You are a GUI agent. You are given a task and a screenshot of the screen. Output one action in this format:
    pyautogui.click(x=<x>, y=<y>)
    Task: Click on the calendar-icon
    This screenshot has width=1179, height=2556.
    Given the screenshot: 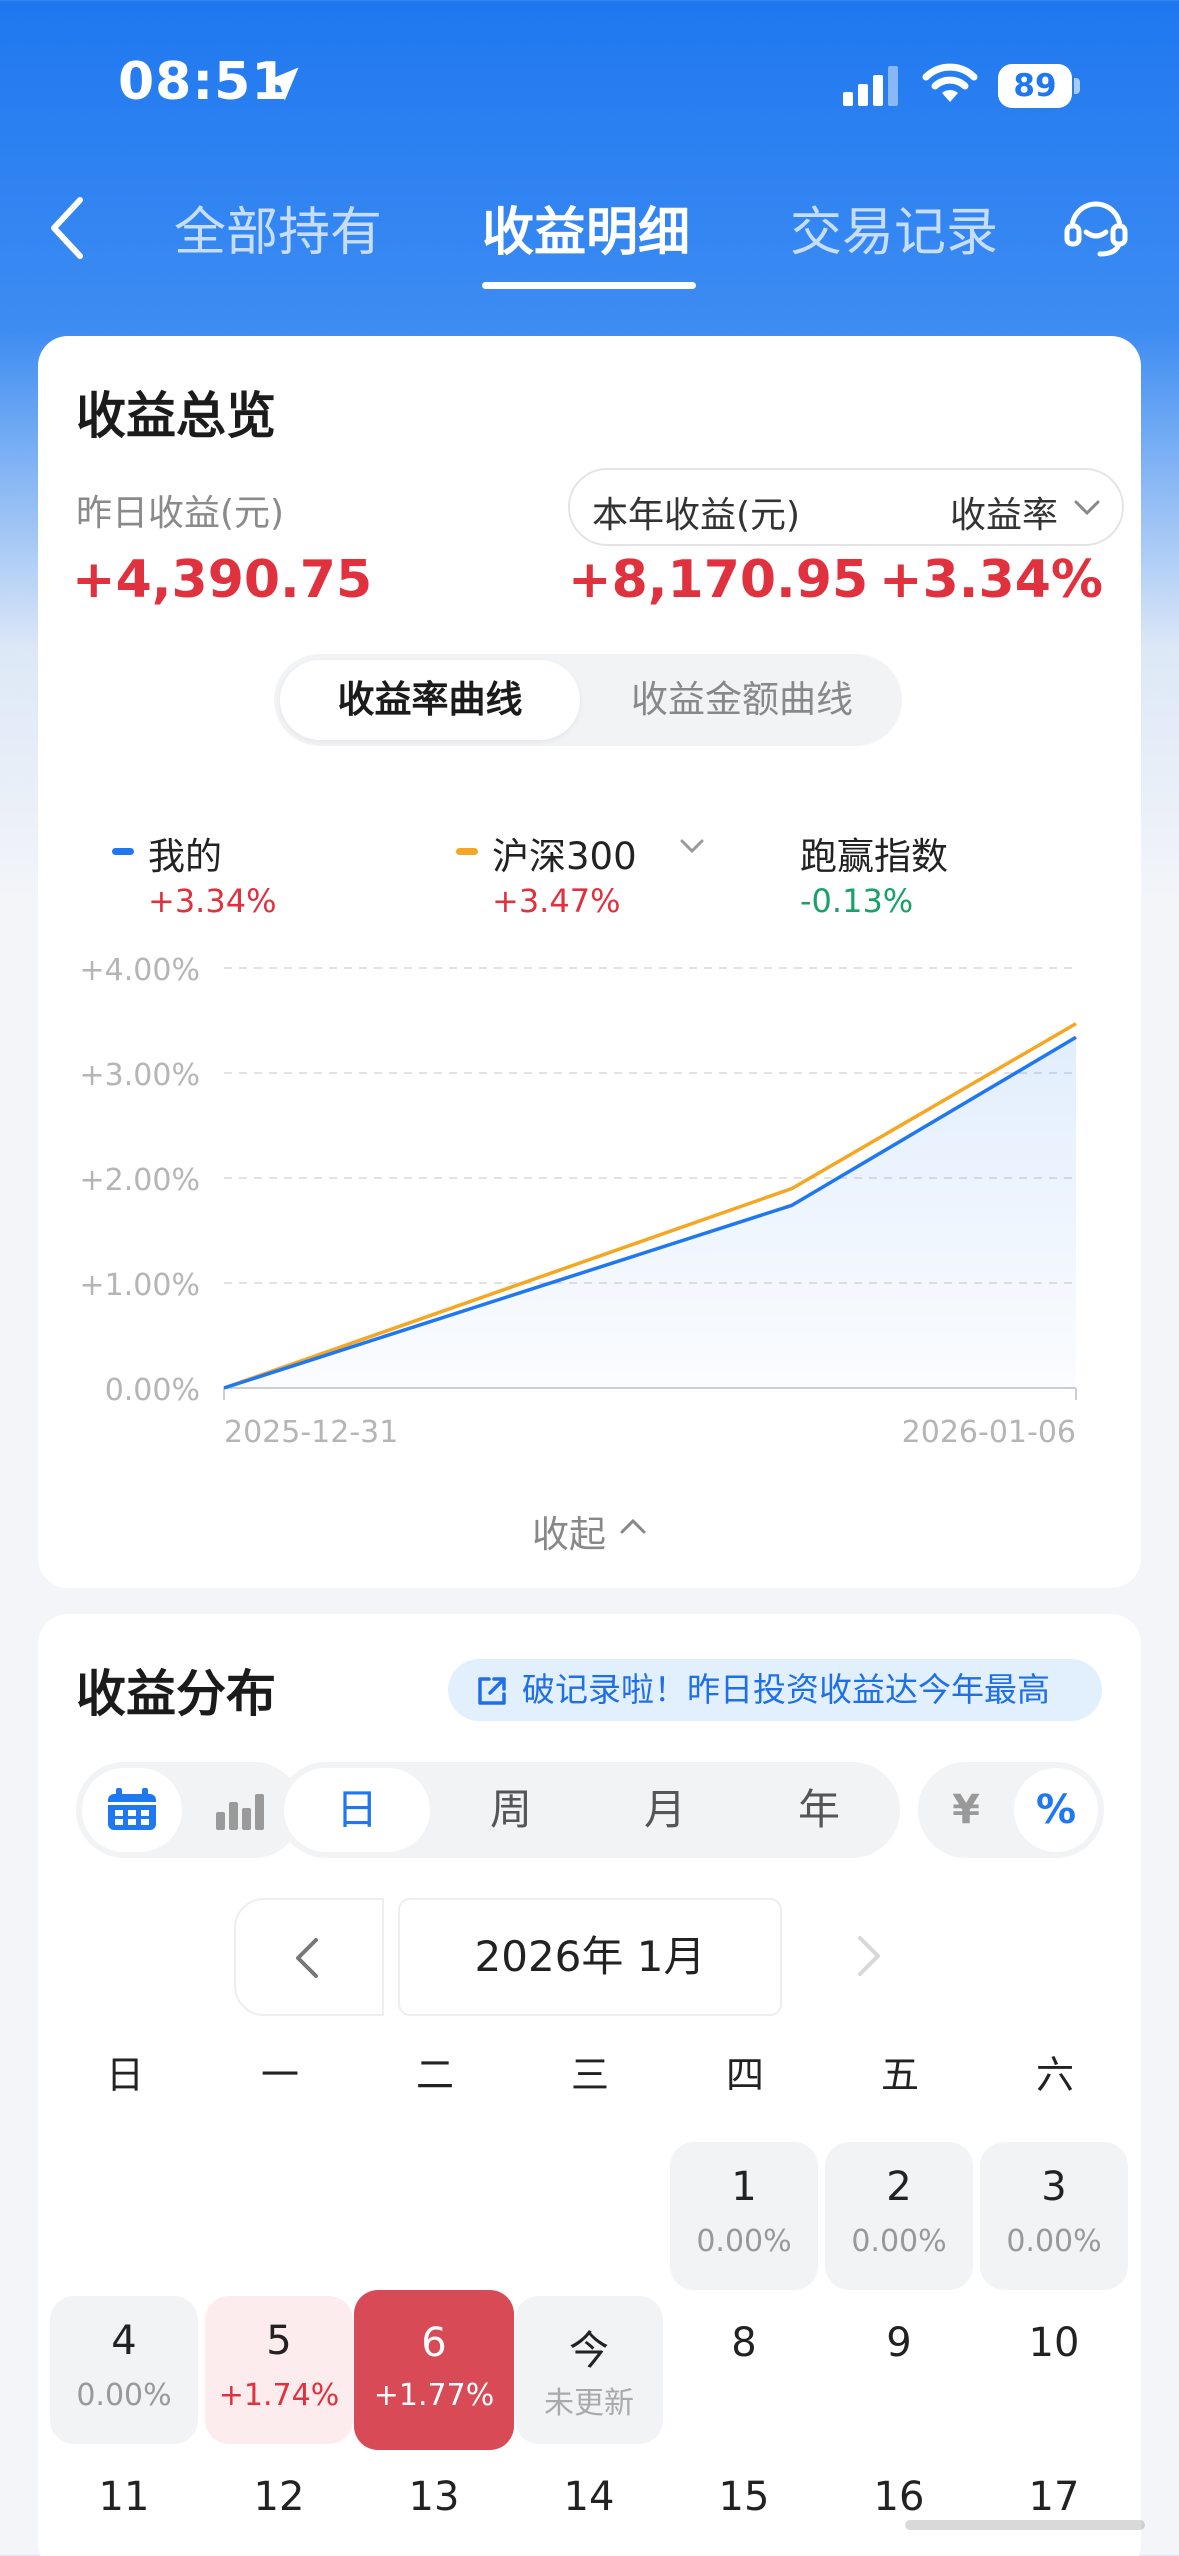 What is the action you would take?
    pyautogui.click(x=132, y=1809)
    